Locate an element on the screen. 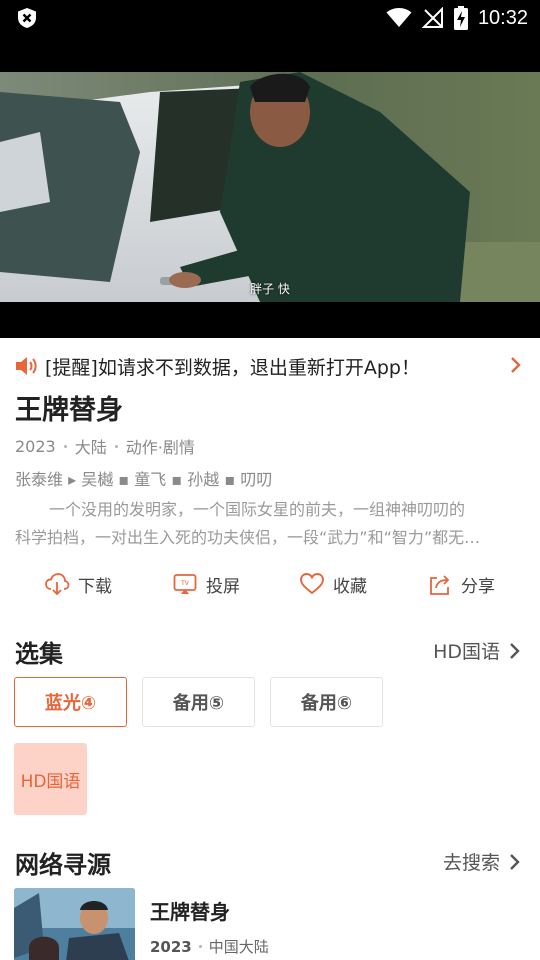 The height and width of the screenshot is (960, 540). heart-icon is located at coordinates (312, 584).